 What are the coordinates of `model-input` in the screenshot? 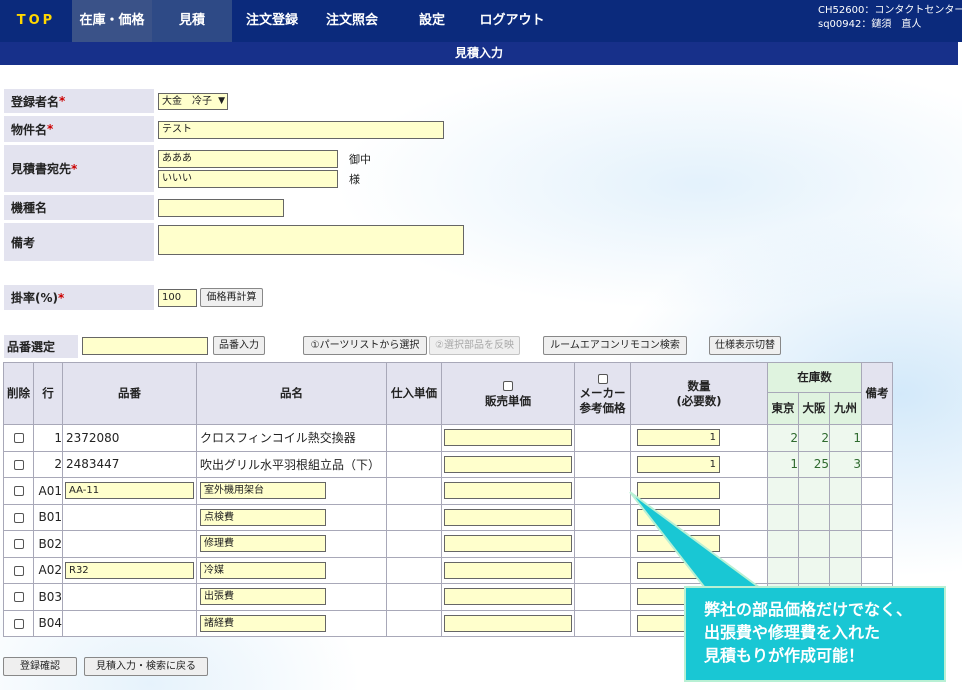 It's located at (221, 208).